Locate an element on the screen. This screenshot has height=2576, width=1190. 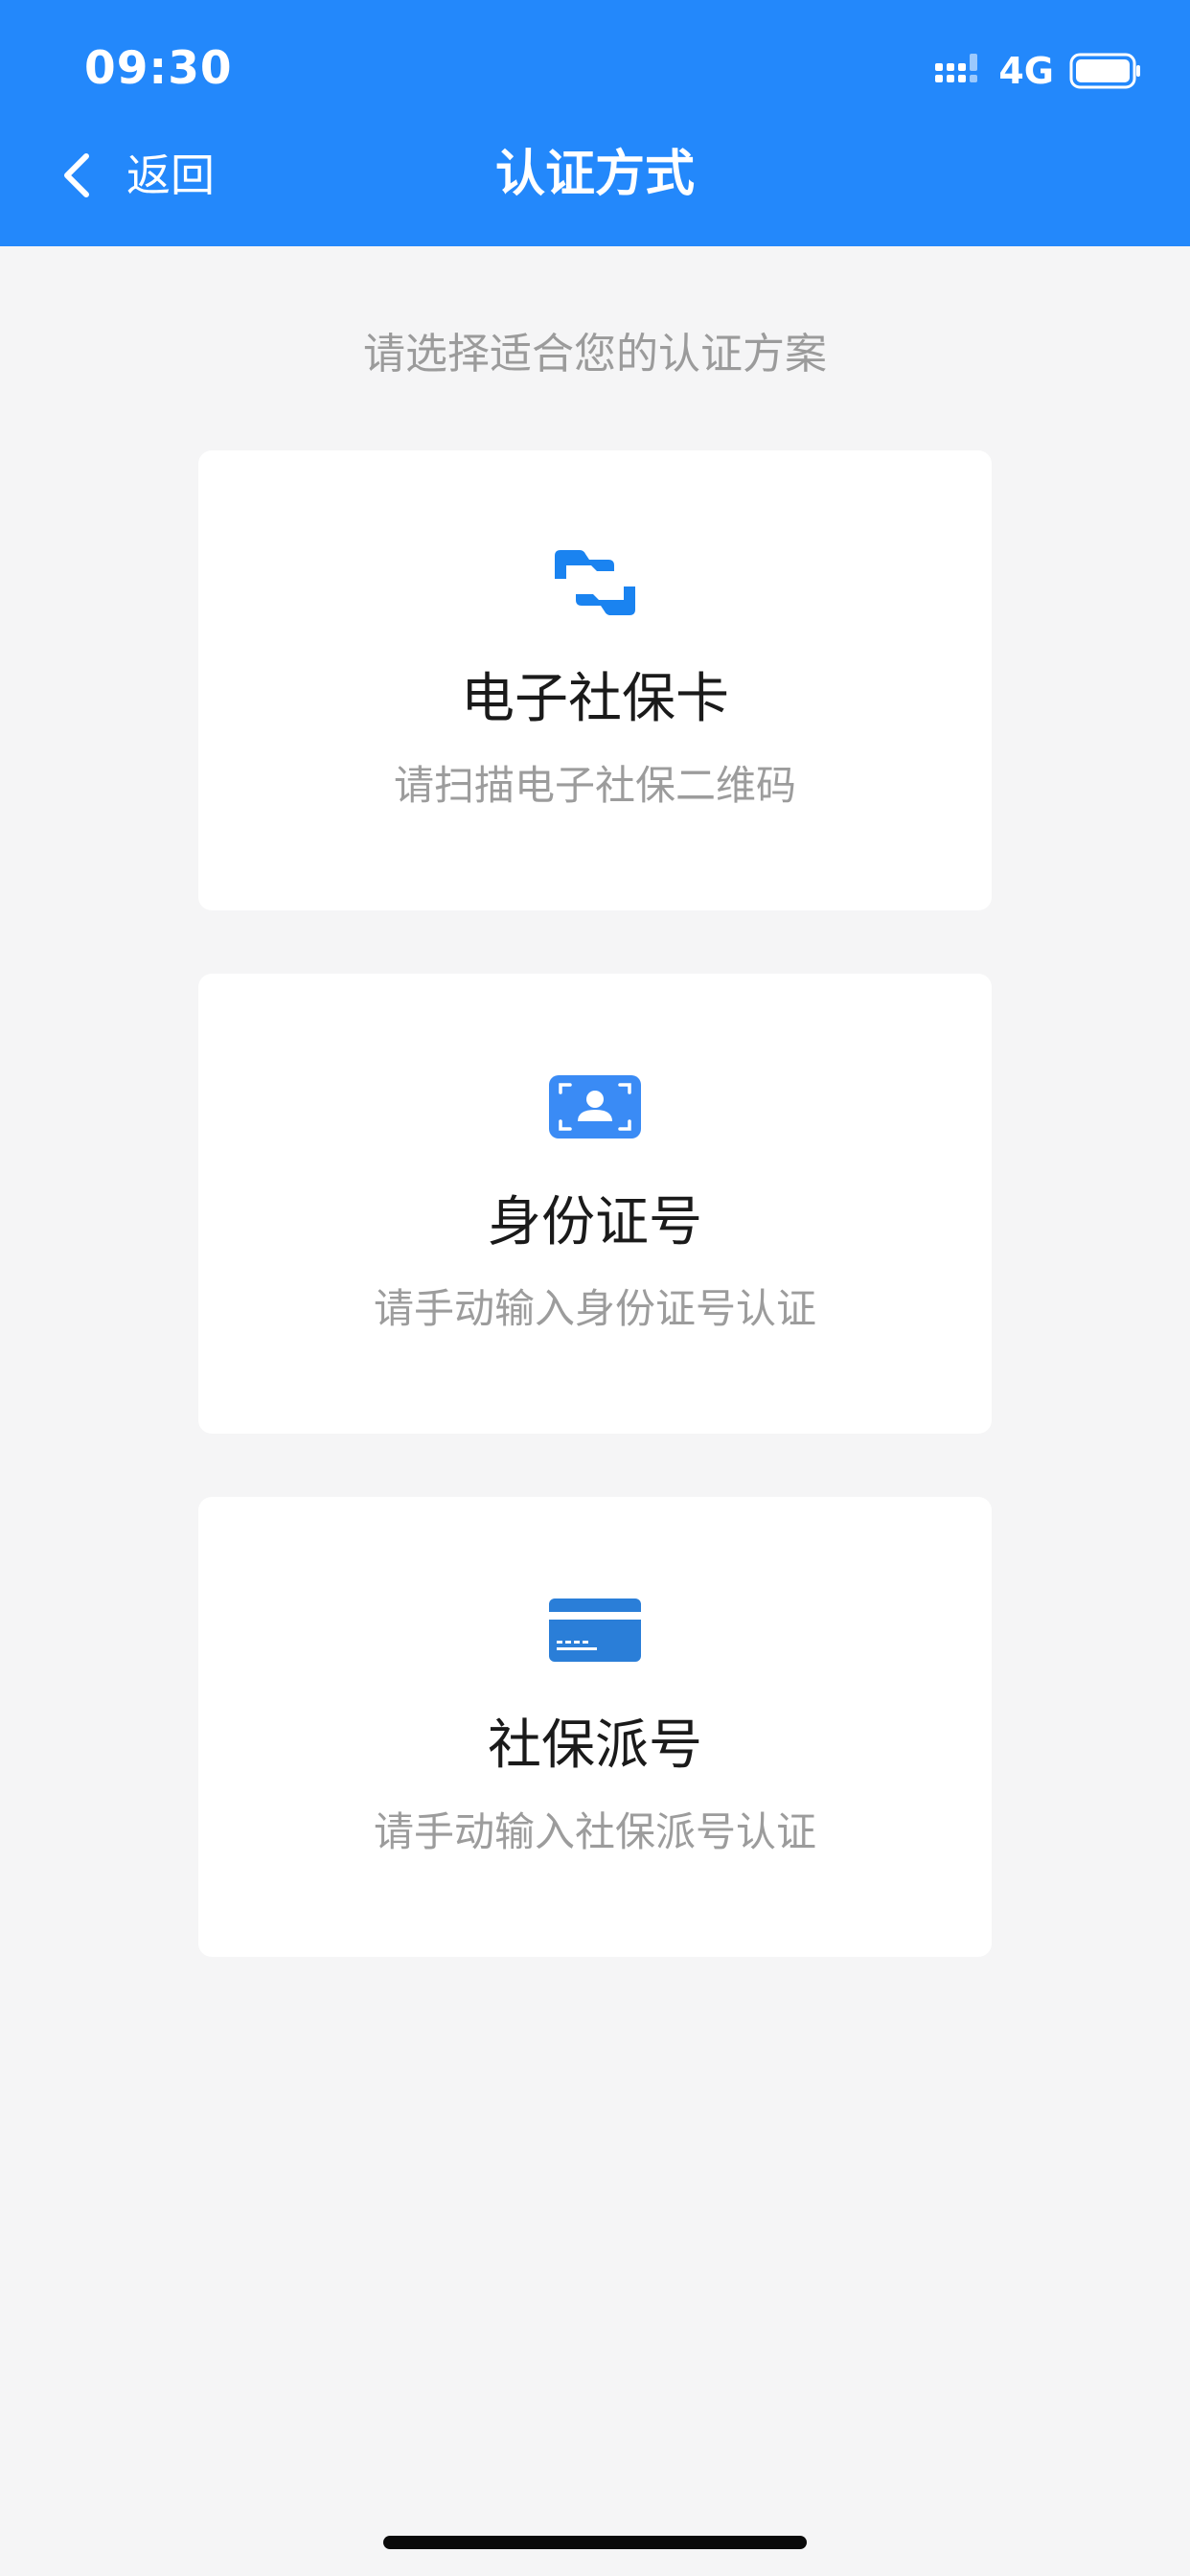
bank-card-icon is located at coordinates (595, 1629).